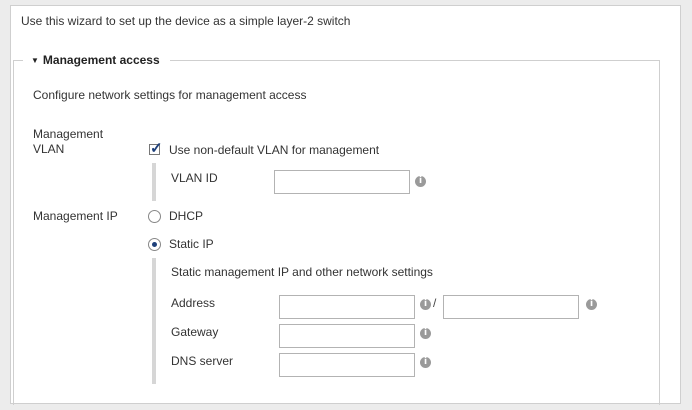 Image resolution: width=692 pixels, height=410 pixels. I want to click on gateway-label: Gateway, so click(195, 332).